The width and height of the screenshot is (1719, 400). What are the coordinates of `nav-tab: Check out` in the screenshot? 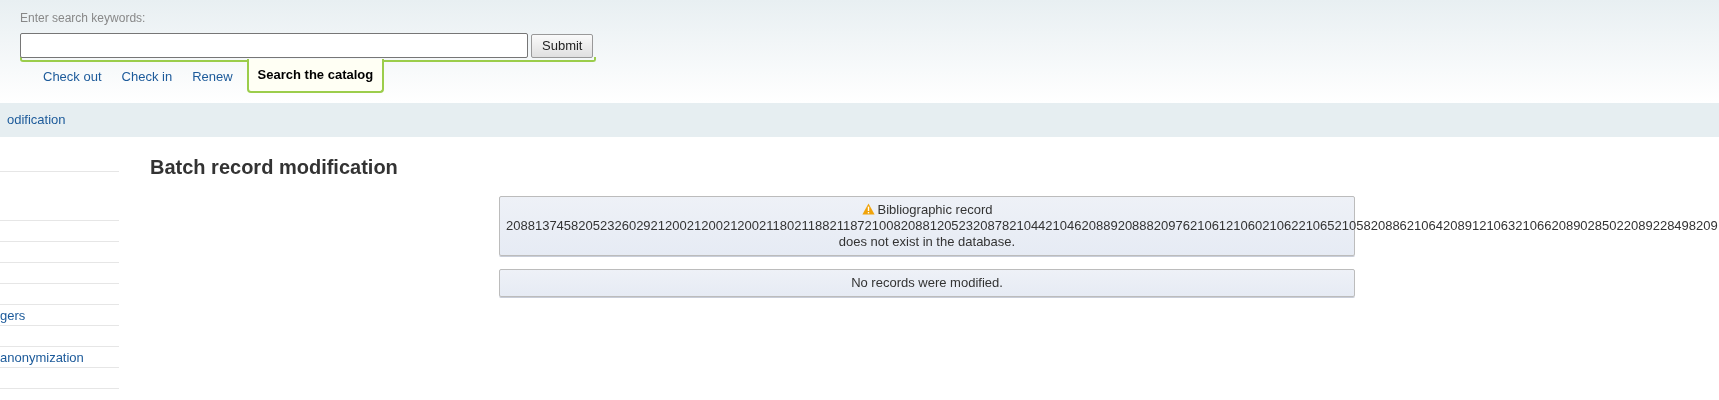 It's located at (72, 76).